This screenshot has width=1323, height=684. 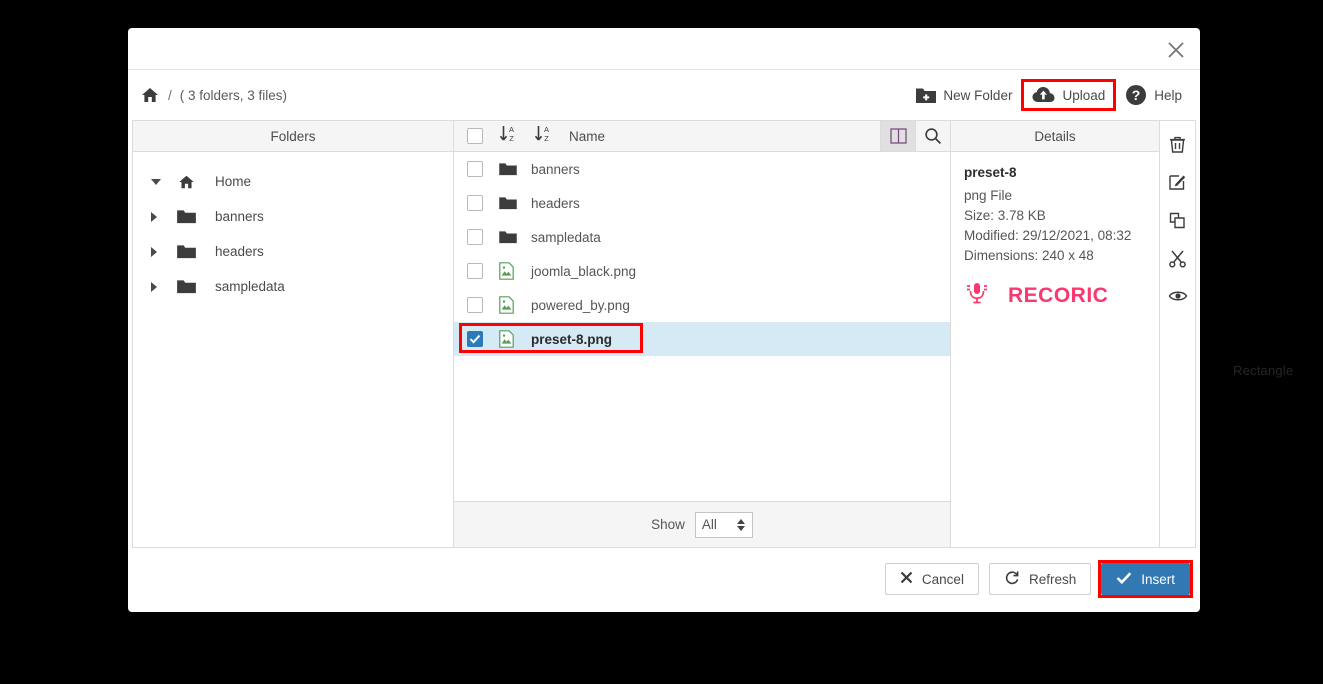 I want to click on table-row-selected: preset-8.png, so click(x=702, y=339).